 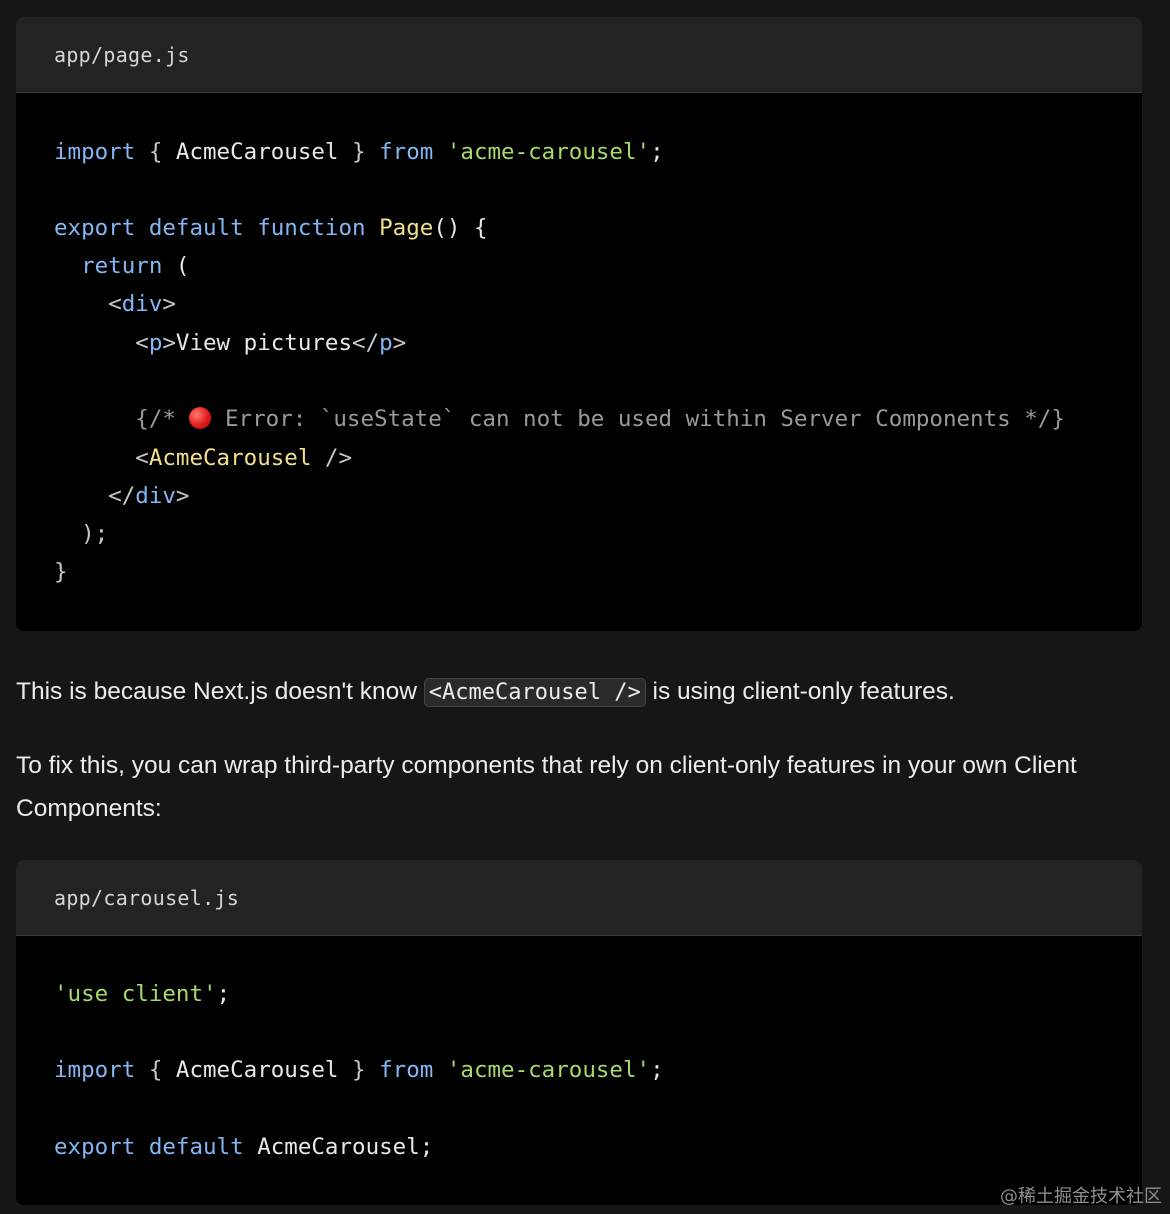 What do you see at coordinates (200, 418) in the screenshot?
I see `red-circle-icon` at bounding box center [200, 418].